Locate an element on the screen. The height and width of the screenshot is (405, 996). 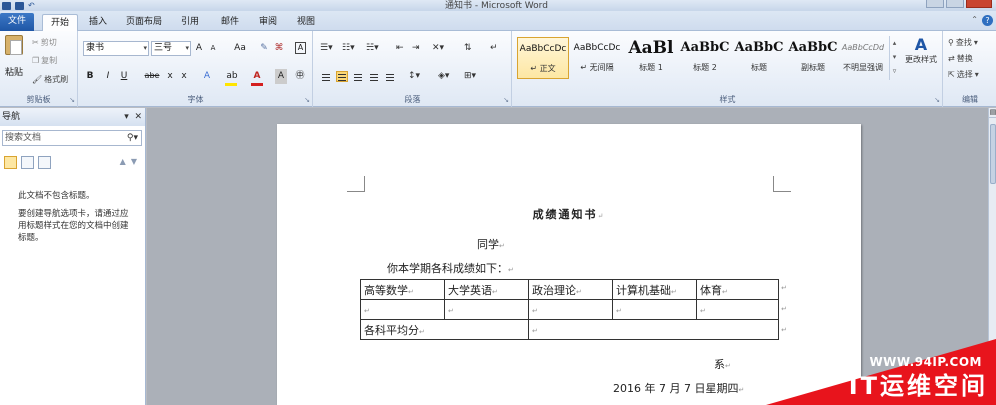
tab-home: 开始 is located at coordinates (60, 22).